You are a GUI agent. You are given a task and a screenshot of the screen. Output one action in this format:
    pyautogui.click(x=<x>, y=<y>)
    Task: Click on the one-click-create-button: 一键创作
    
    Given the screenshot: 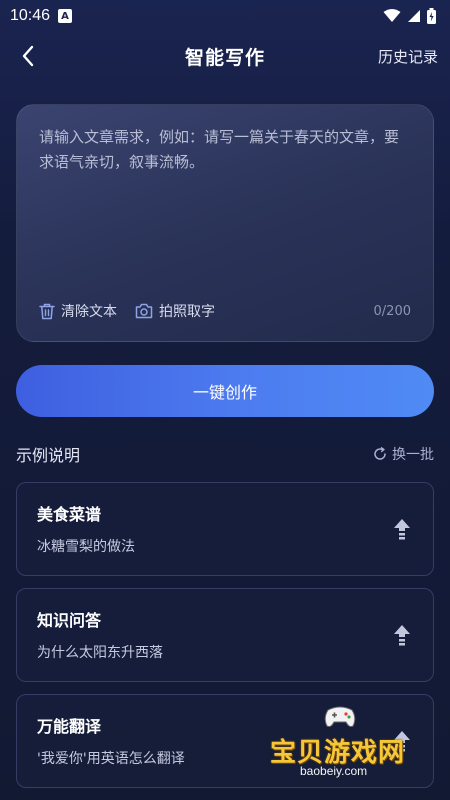 What is the action you would take?
    pyautogui.click(x=225, y=391)
    